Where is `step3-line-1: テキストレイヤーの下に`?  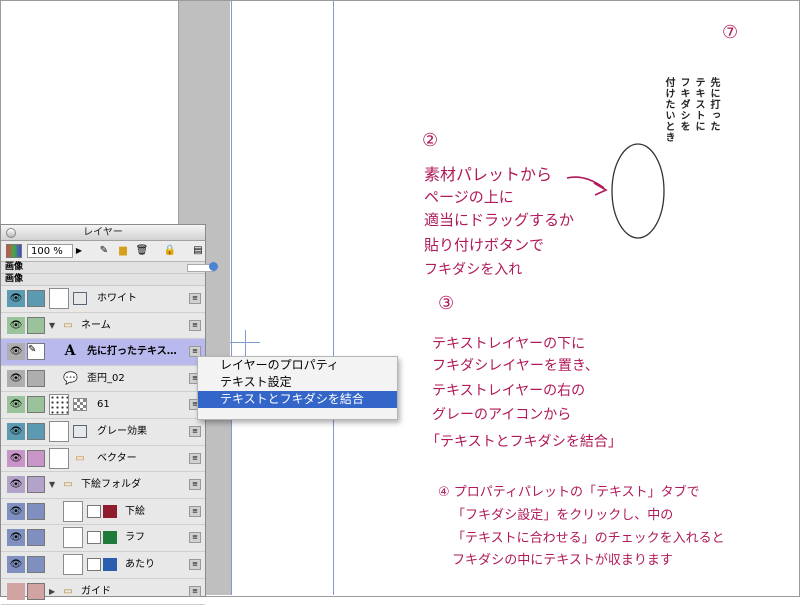 step3-line-1: テキストレイヤーの下に is located at coordinates (509, 344).